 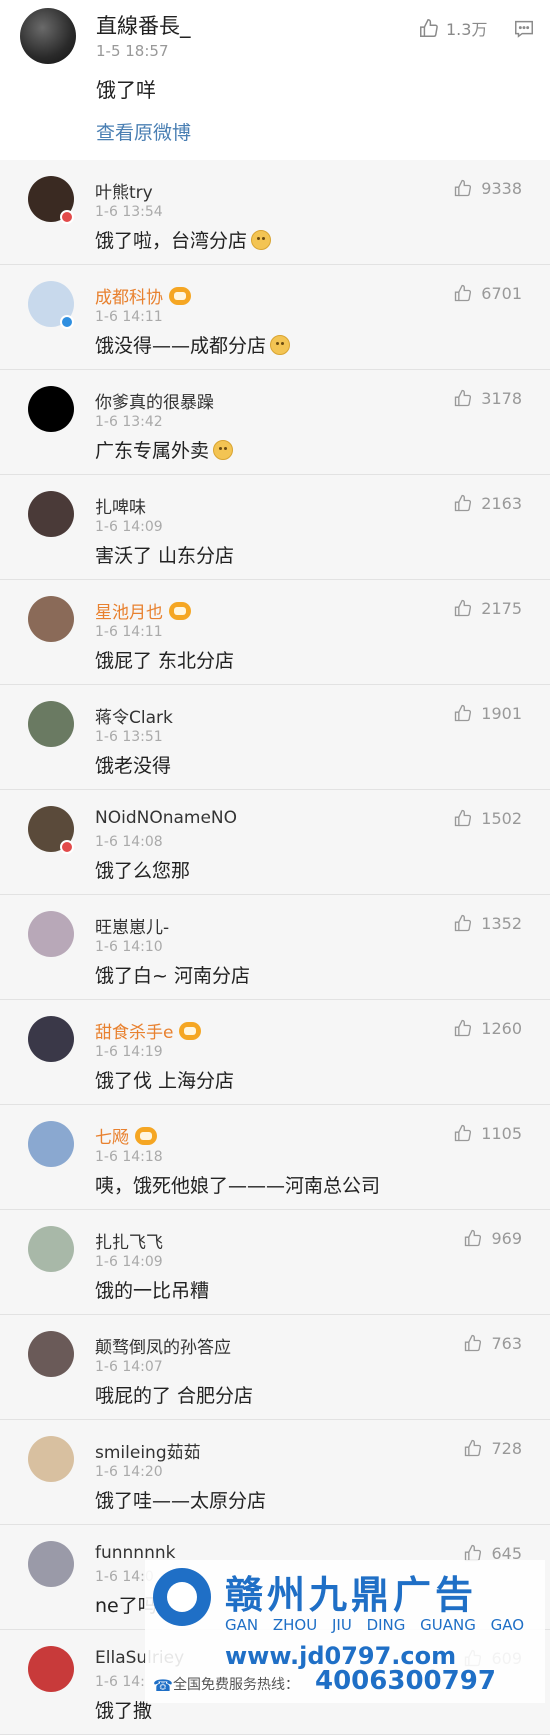 I want to click on comment-time: 1-6 14:, so click(x=120, y=1682).